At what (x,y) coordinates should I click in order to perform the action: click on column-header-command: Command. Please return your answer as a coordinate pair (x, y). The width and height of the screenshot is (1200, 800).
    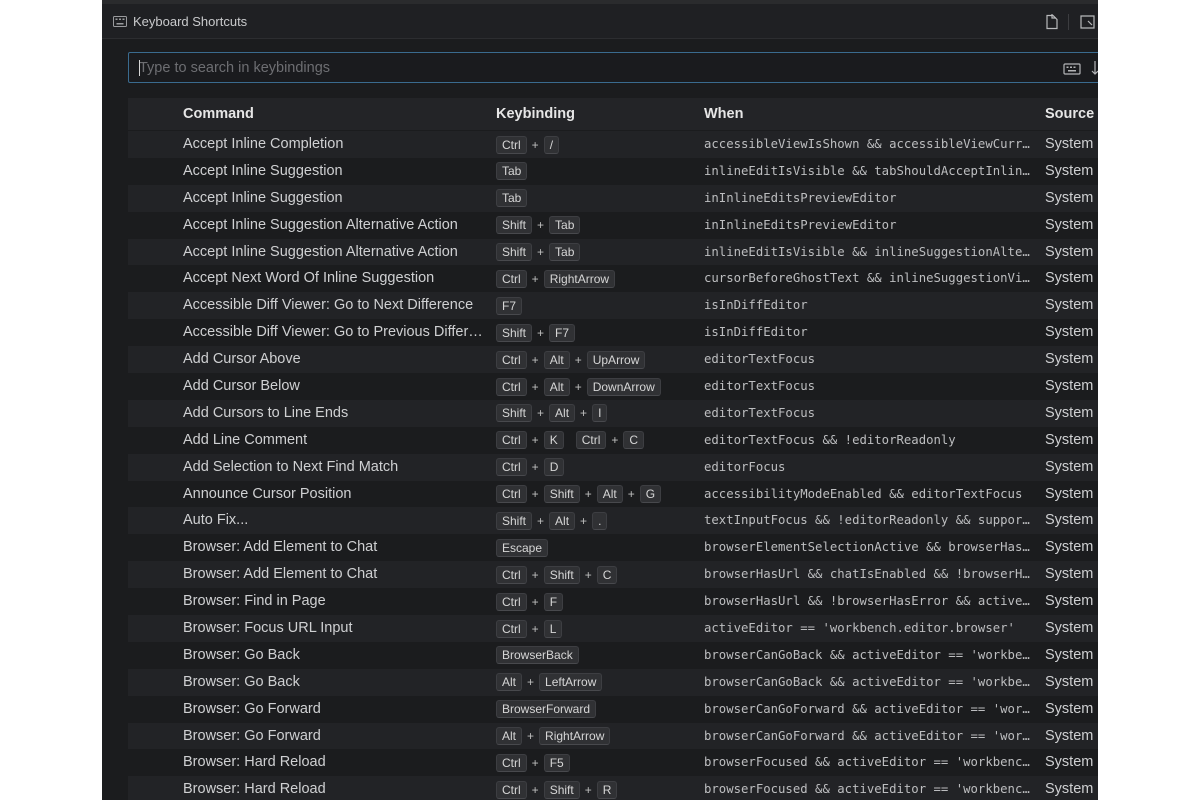
    Looking at the image, I should click on (218, 114).